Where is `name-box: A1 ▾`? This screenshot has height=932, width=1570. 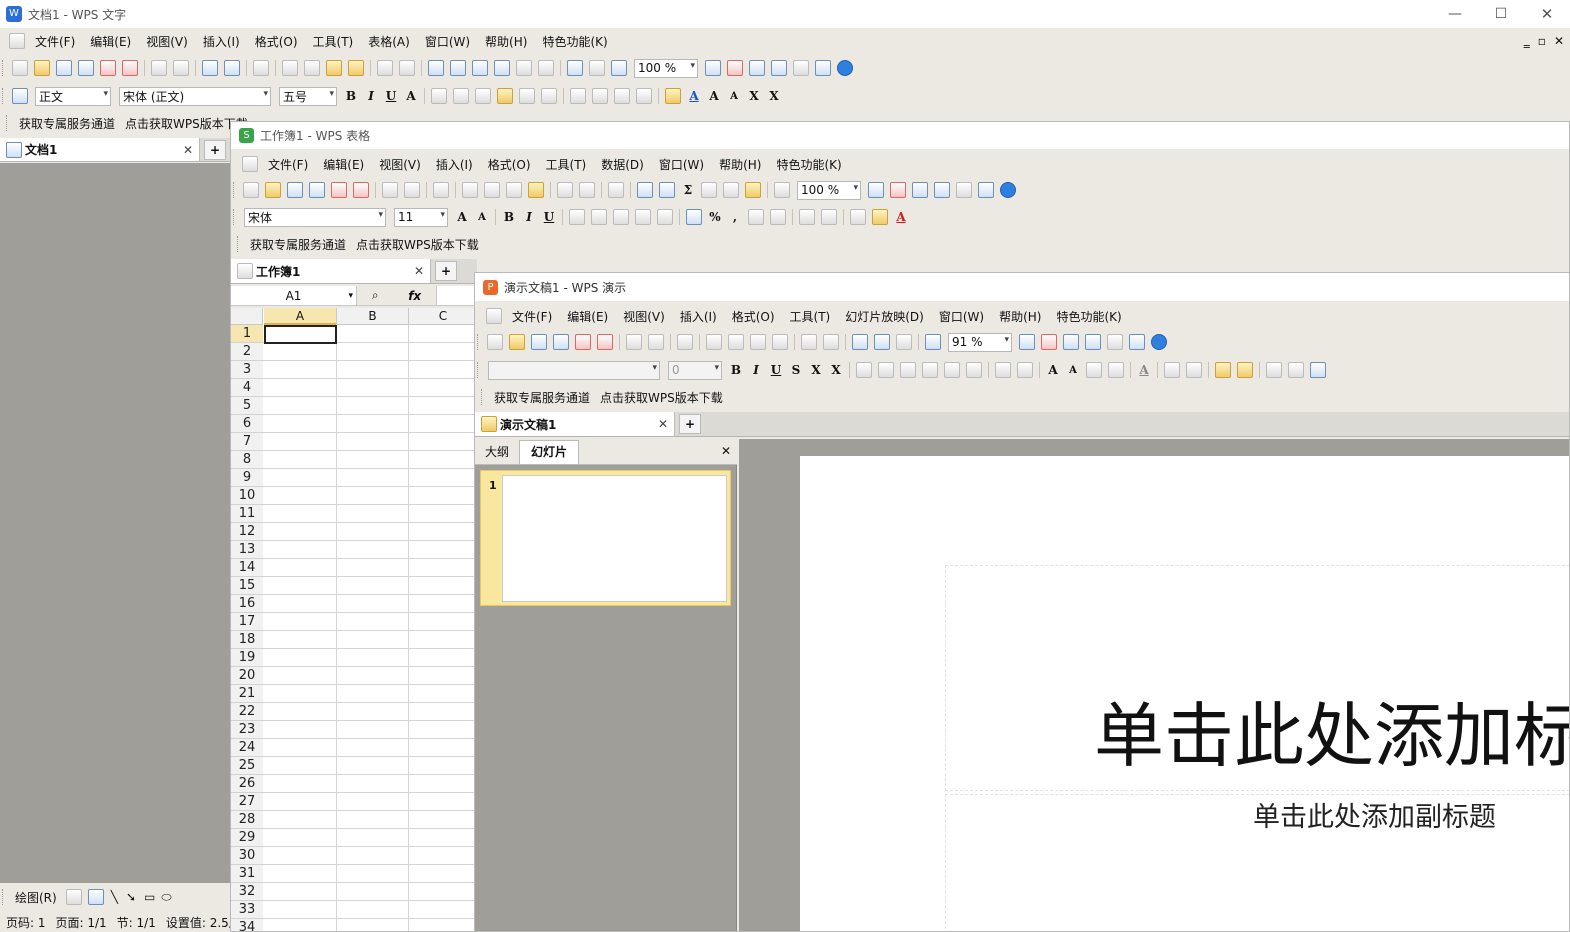
name-box: A1 ▾ is located at coordinates (294, 295).